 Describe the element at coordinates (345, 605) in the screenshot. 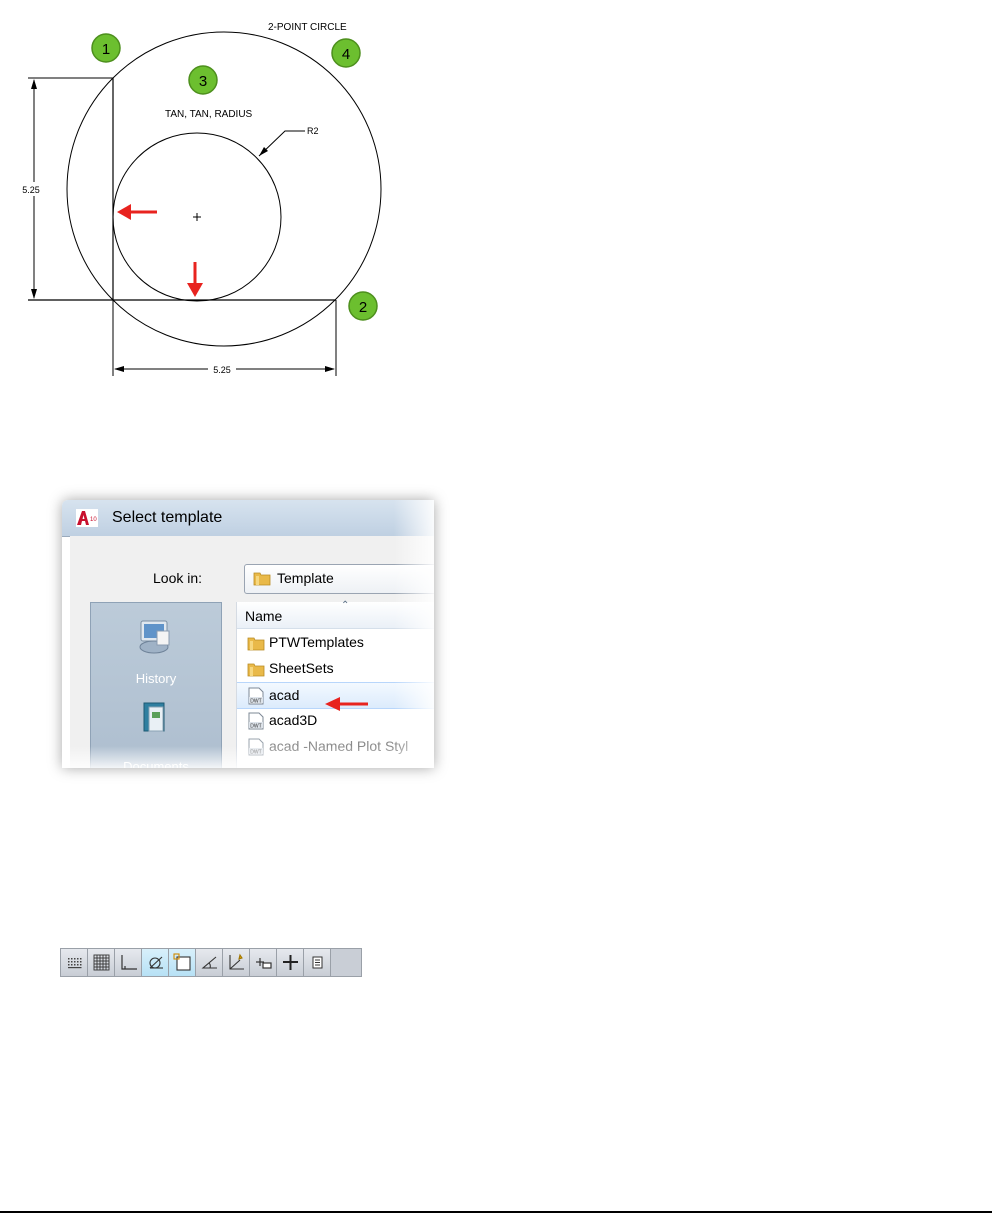

I see `sort-ascending-icon: ⌃` at that location.